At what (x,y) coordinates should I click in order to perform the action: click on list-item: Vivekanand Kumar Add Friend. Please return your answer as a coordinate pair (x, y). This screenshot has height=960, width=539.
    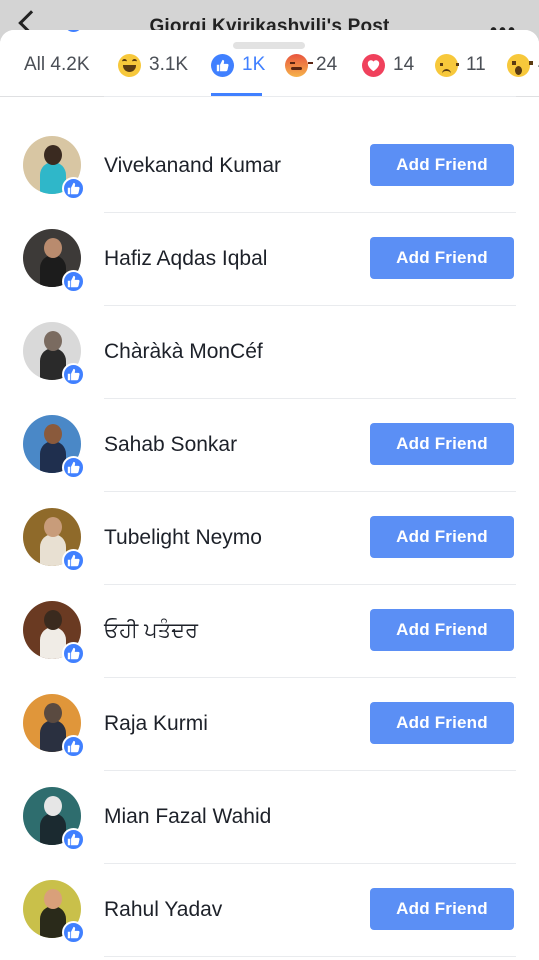
    Looking at the image, I should click on (269, 166).